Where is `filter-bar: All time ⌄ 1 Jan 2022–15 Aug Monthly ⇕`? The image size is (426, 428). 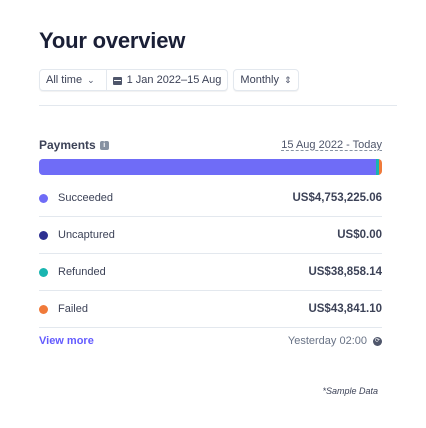
filter-bar: All time ⌄ 1 Jan 2022–15 Aug Monthly ⇕ is located at coordinates (169, 80).